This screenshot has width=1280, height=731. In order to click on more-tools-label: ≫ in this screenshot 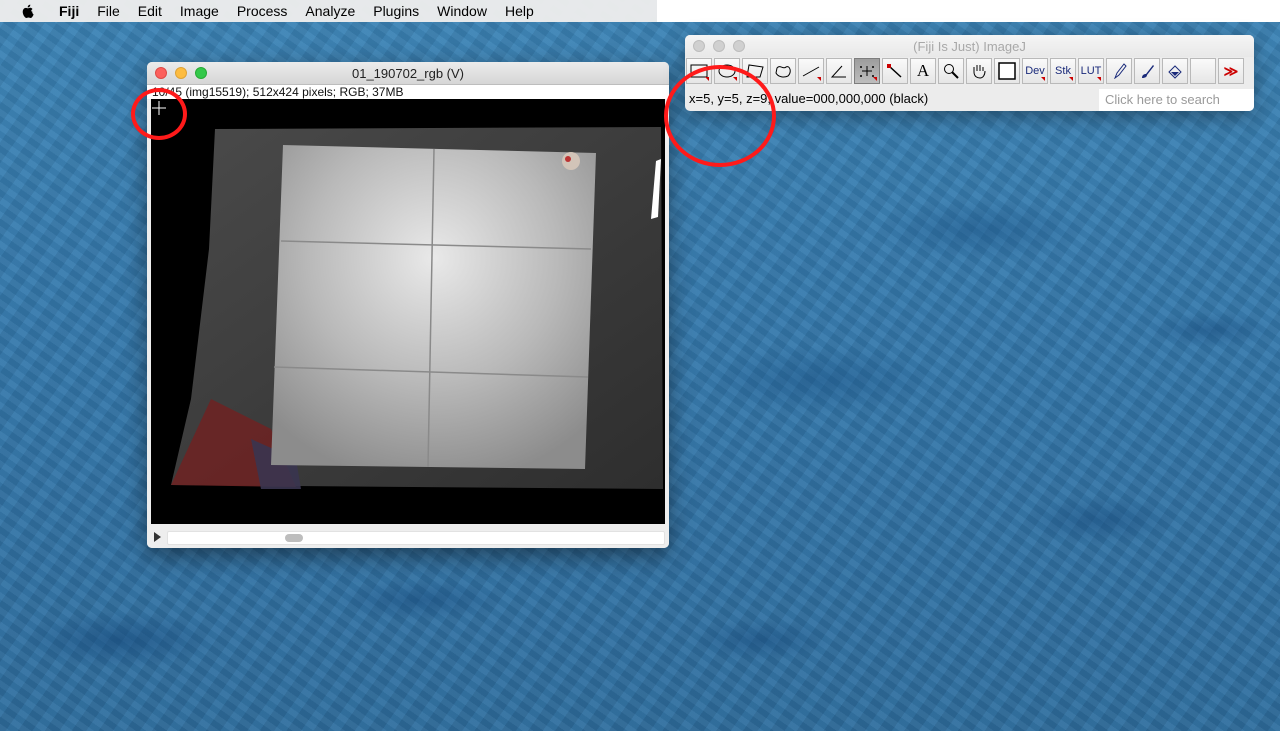, I will do `click(1231, 70)`.